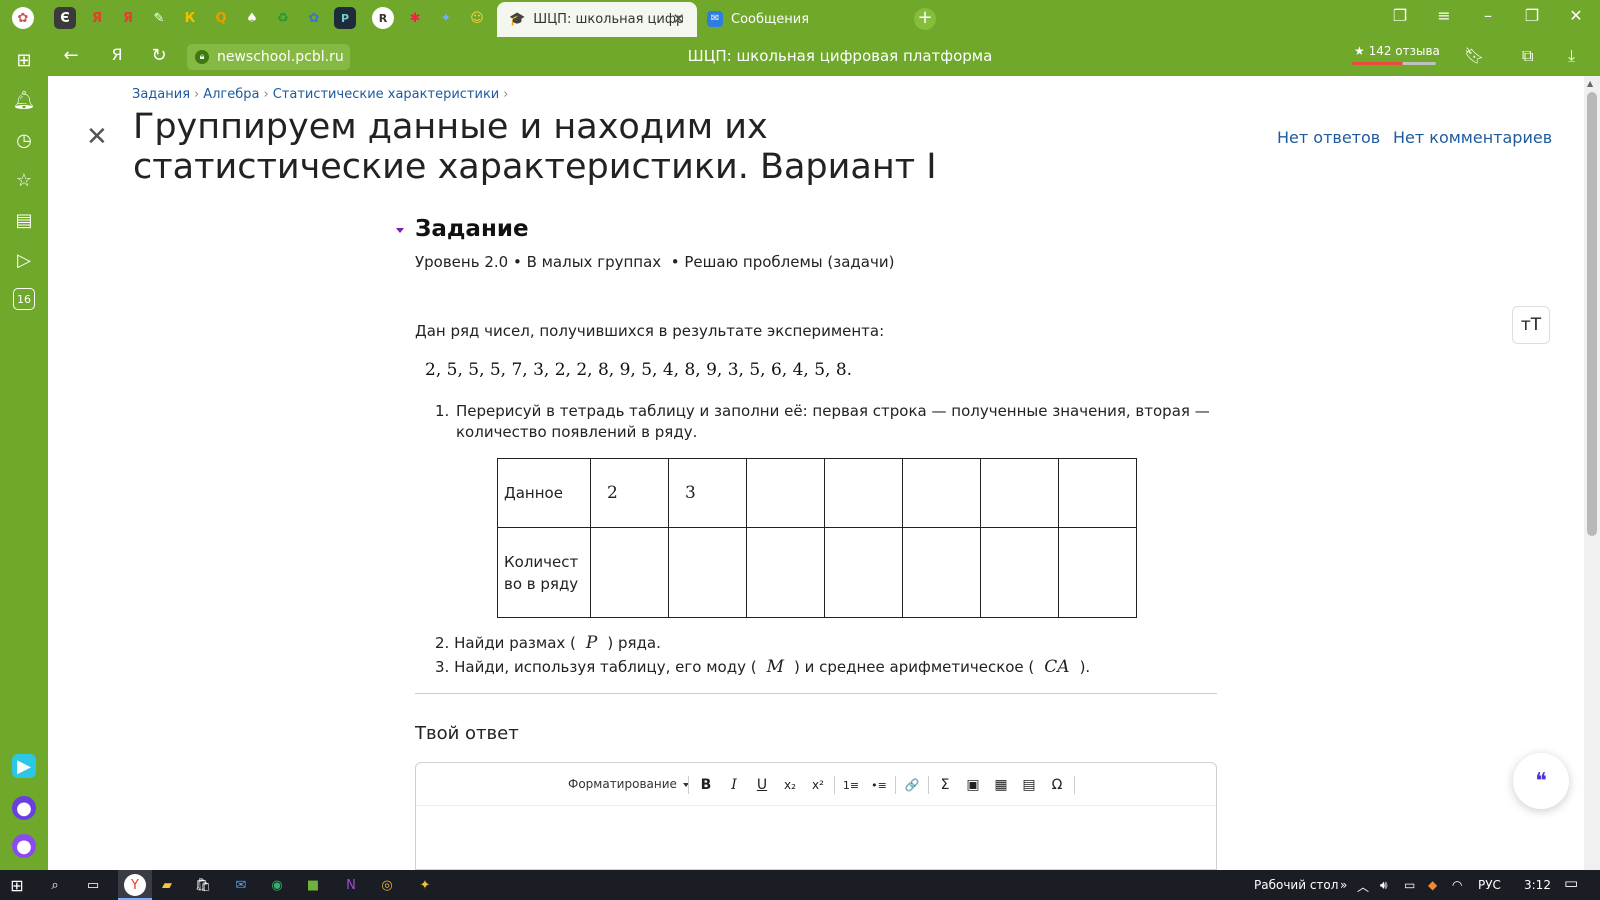 The height and width of the screenshot is (900, 1600). Describe the element at coordinates (415, 18) in the screenshot. I see `pinned-tab-apps-icon: ✱` at that location.